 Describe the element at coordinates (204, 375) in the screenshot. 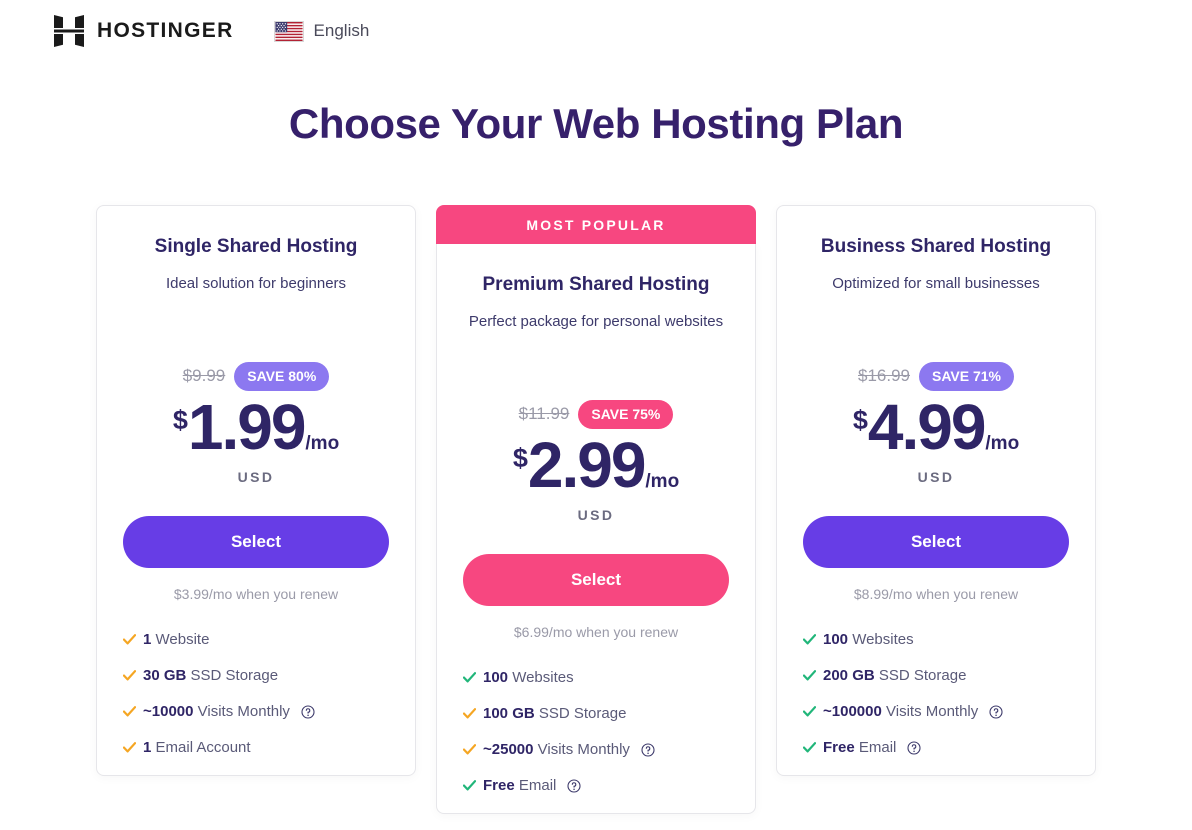

I see `original-price: $9.99` at that location.